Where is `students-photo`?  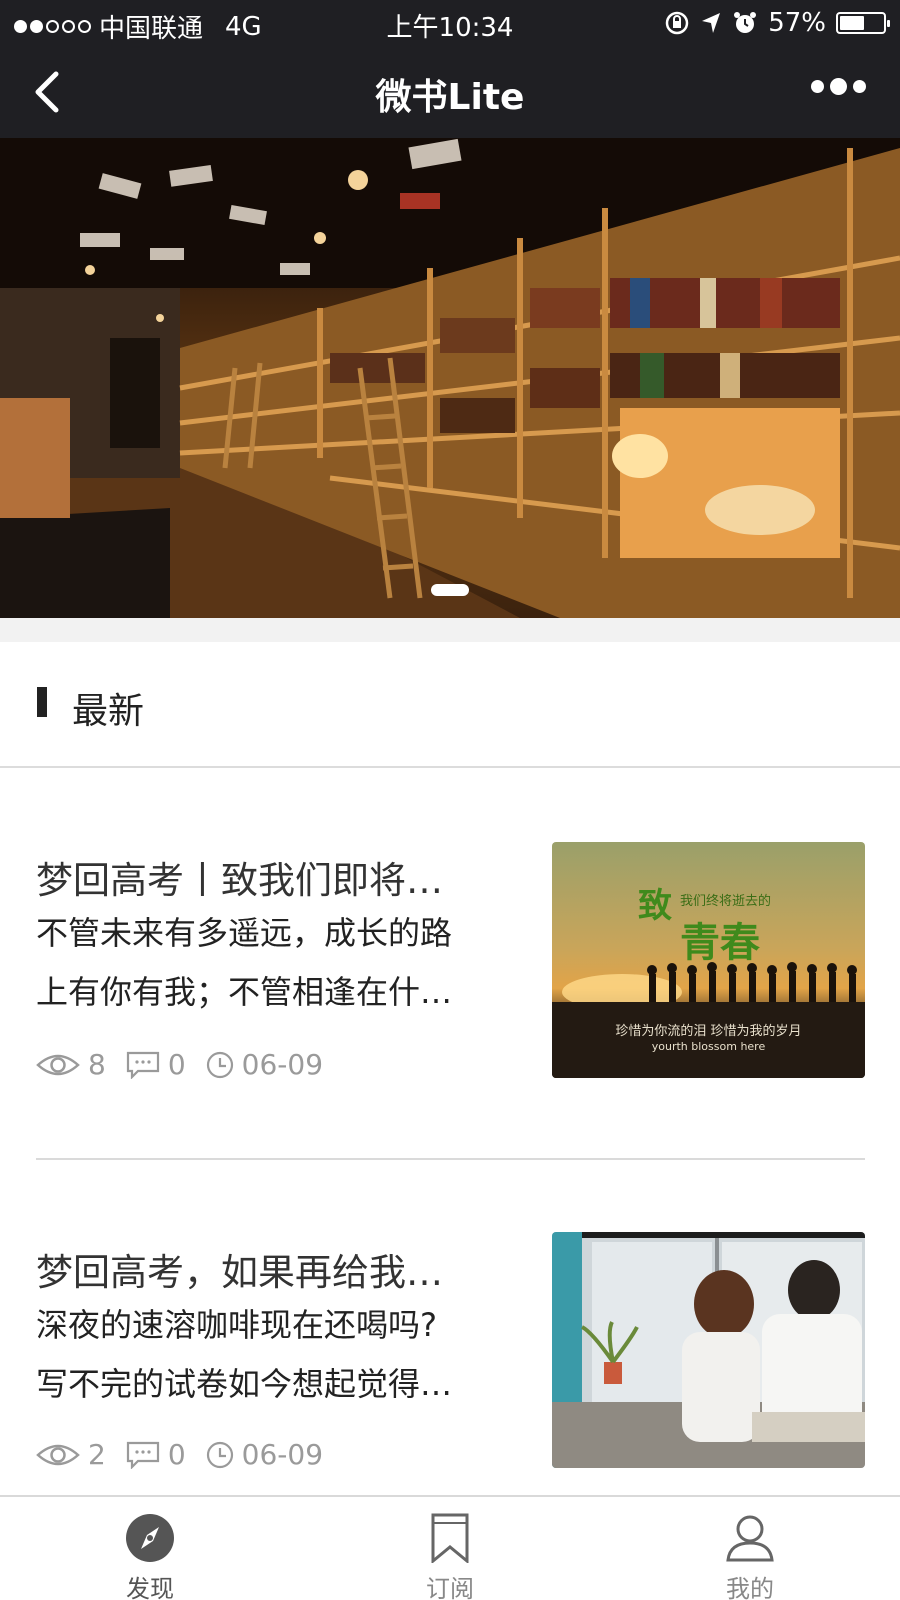
students-photo is located at coordinates (708, 1350).